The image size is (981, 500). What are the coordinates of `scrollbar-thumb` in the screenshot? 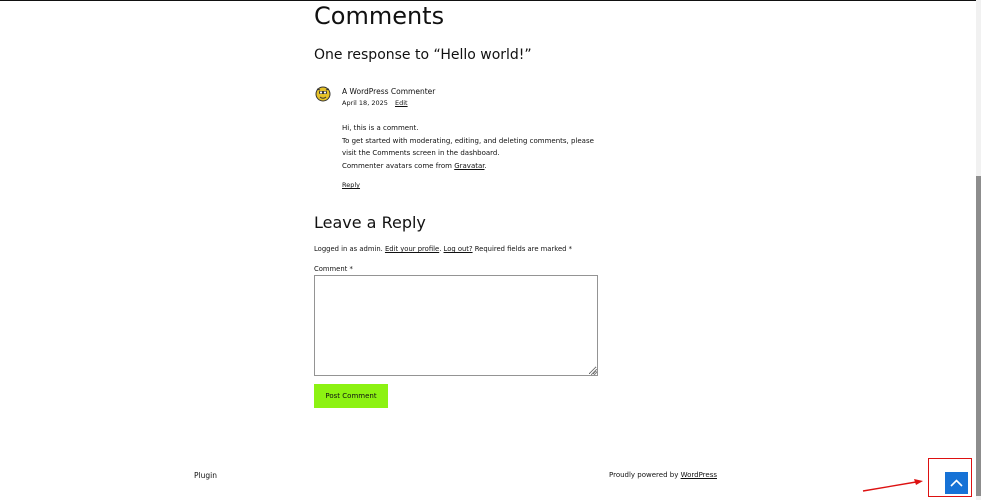 It's located at (978, 336).